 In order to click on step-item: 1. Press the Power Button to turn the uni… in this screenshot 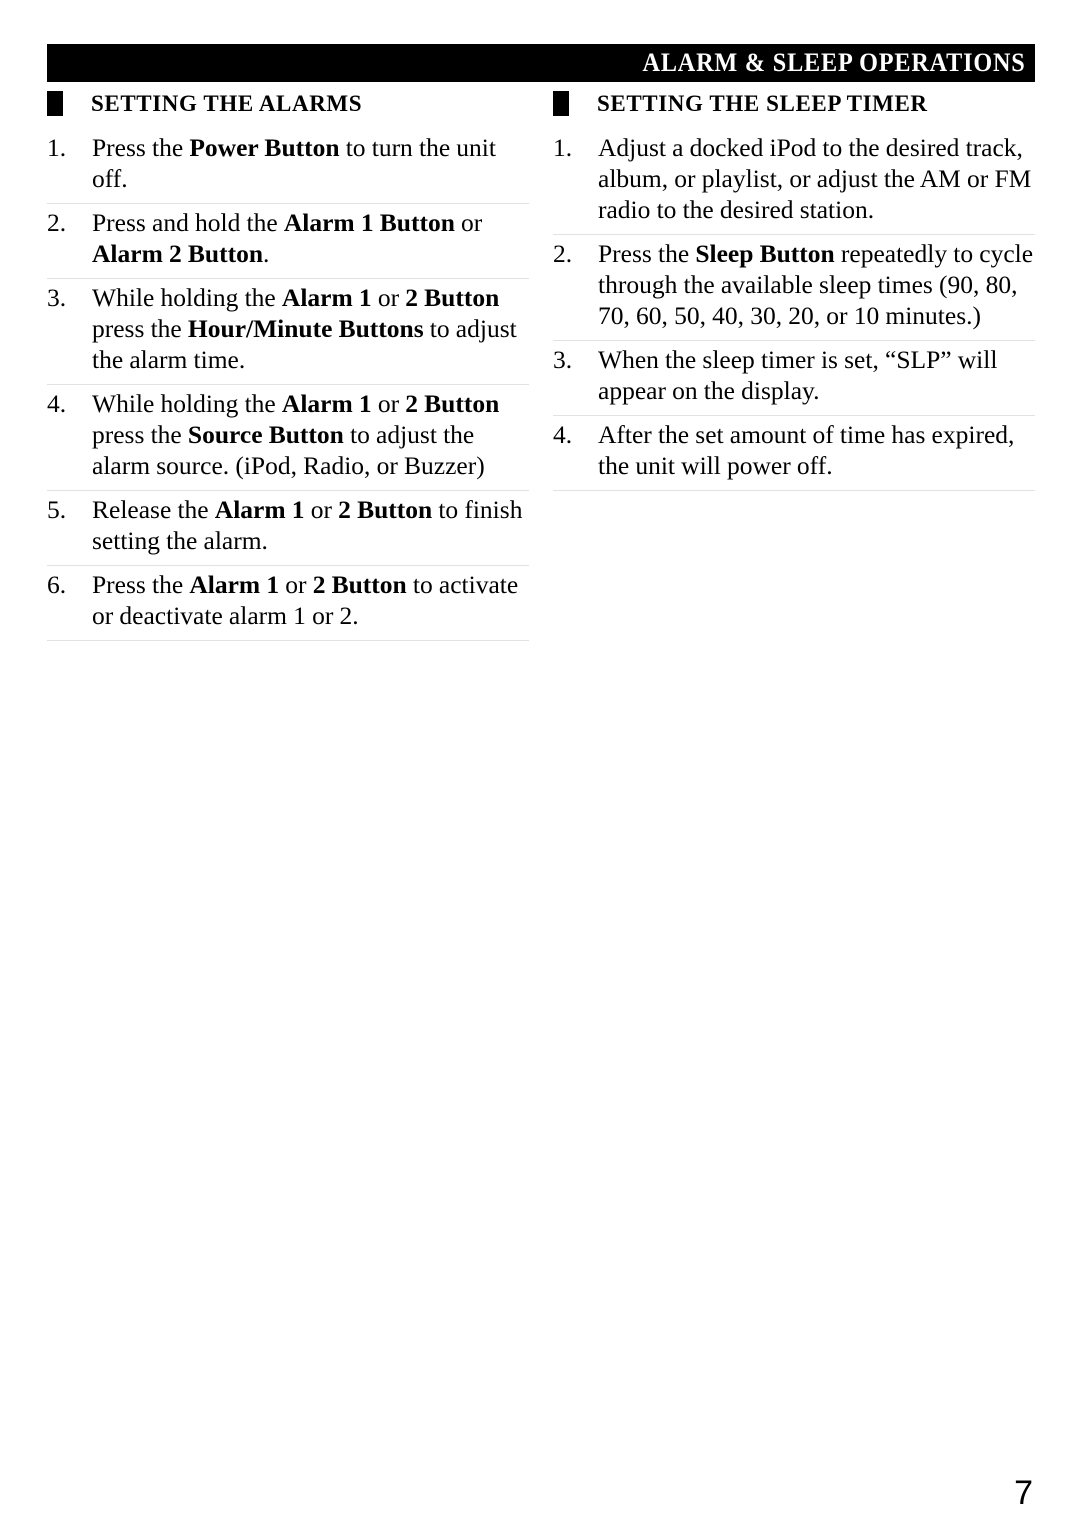, I will do `click(288, 166)`.